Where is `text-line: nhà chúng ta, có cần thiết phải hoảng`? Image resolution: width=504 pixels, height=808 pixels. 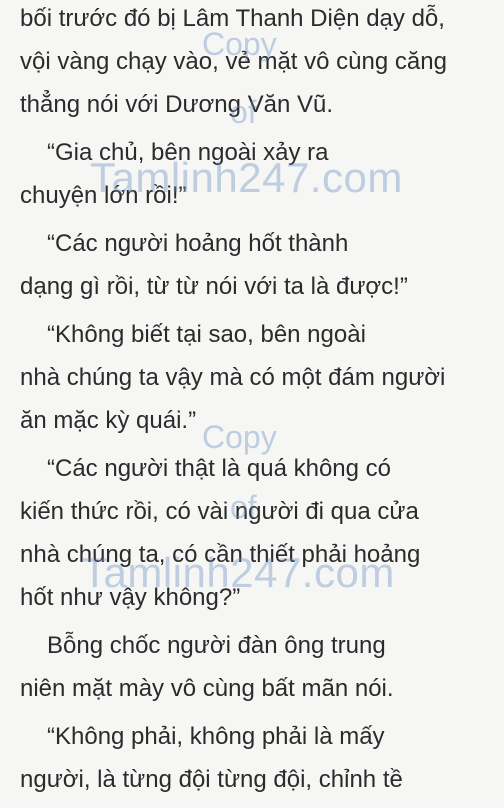
text-line: nhà chúng ta, có cần thiết phải hoảng is located at coordinates (220, 554).